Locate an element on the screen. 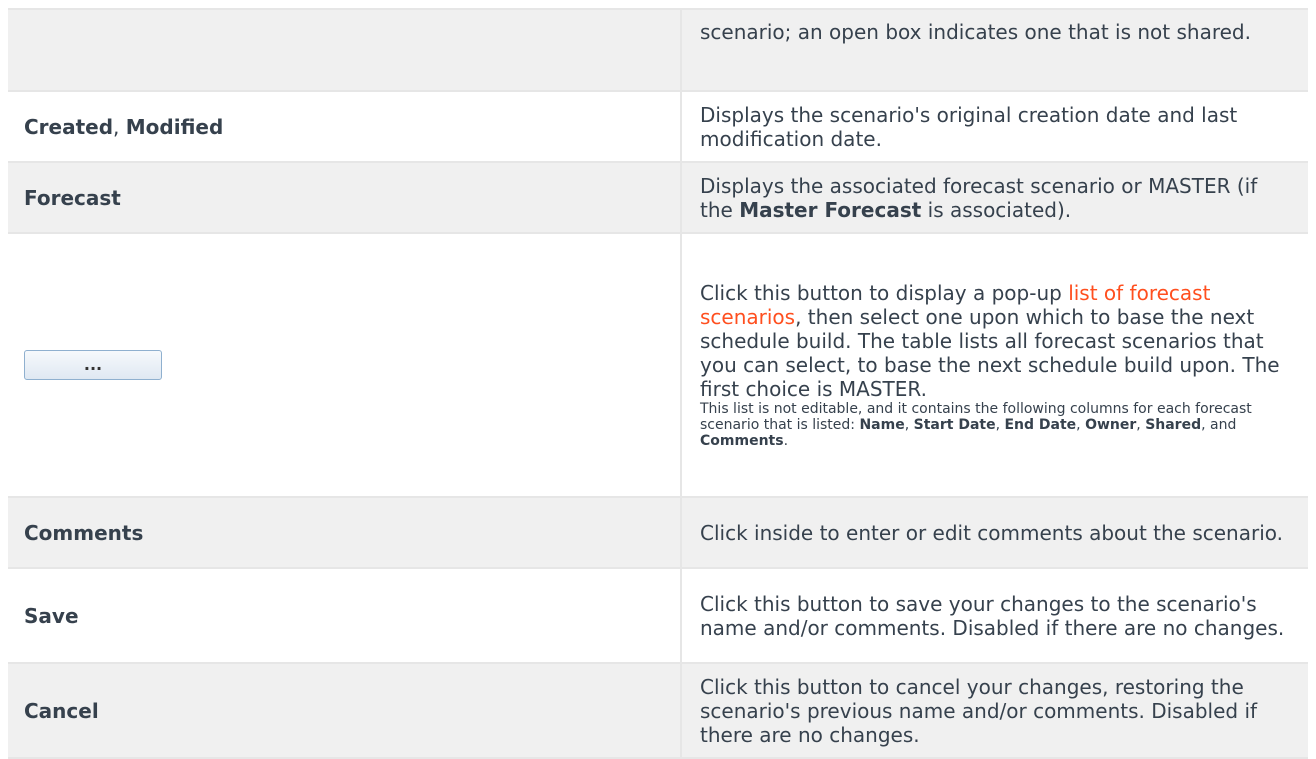 The height and width of the screenshot is (759, 1316). field-label-comments: Comments is located at coordinates (84, 532).